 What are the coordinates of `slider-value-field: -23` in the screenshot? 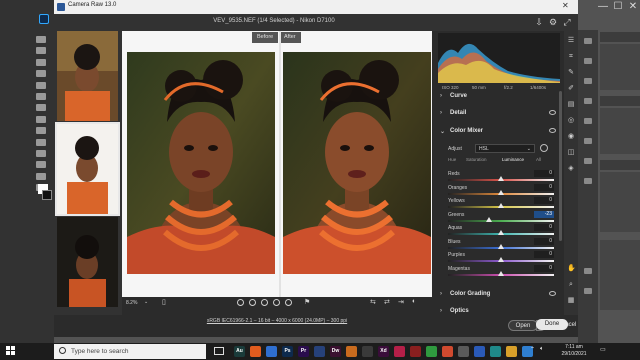 It's located at (544, 214).